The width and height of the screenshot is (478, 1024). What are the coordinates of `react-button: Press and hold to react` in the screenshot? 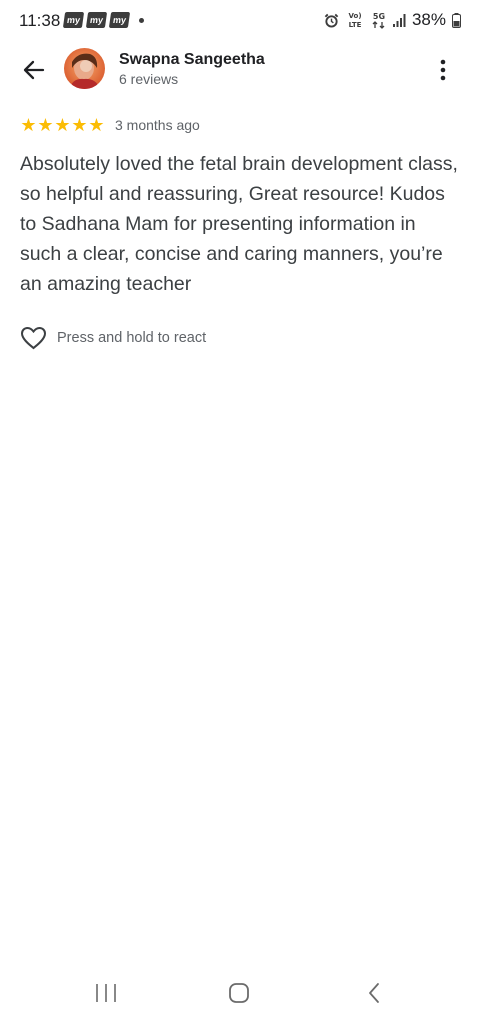 It's located at (113, 338).